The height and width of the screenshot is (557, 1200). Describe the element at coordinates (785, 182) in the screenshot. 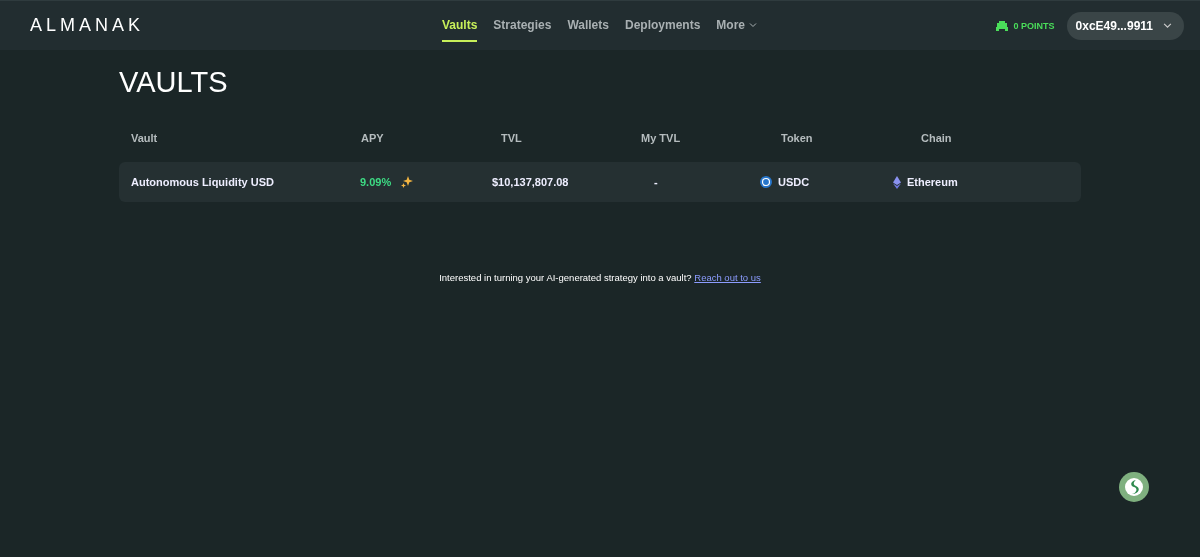

I see `token-value: USDC` at that location.